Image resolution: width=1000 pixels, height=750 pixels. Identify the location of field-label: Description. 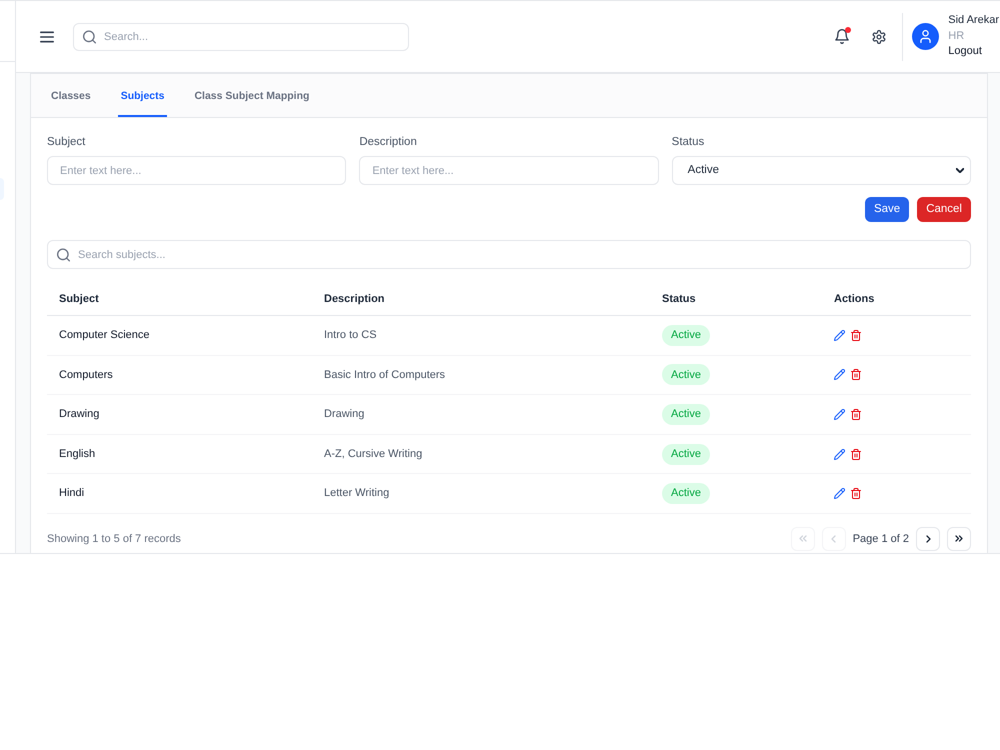
(388, 142).